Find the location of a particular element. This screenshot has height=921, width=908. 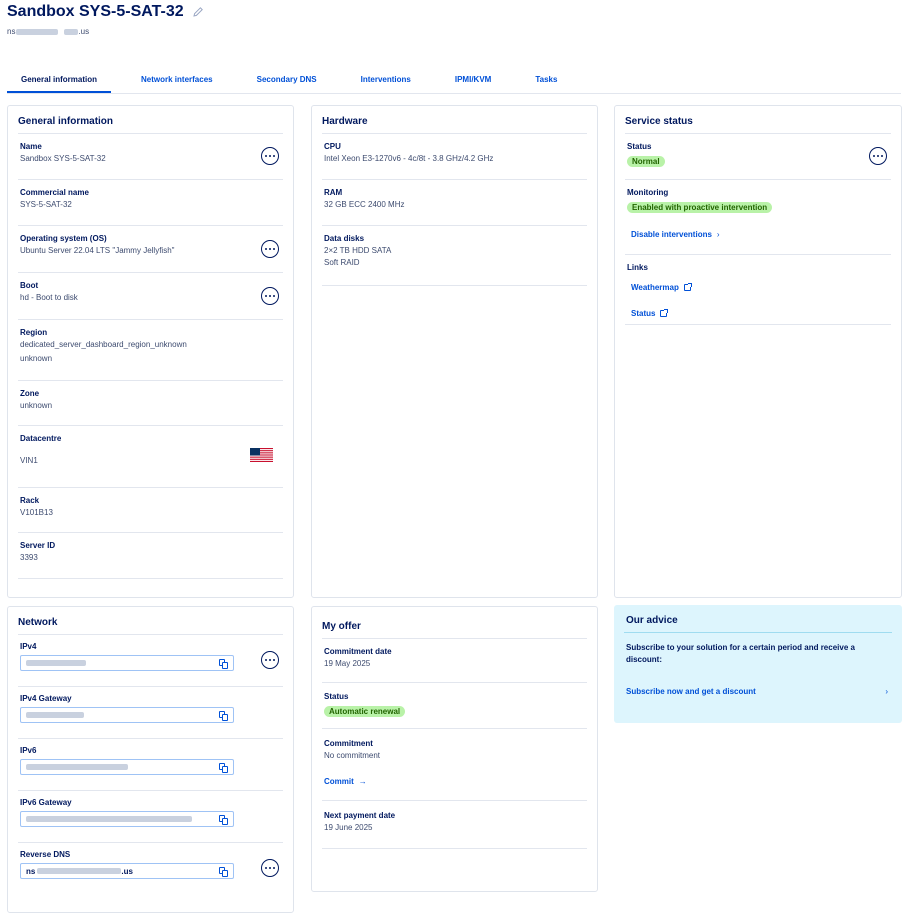

network-row-reverse-dns: Reverse DNS ns .us is located at coordinates (150, 869).